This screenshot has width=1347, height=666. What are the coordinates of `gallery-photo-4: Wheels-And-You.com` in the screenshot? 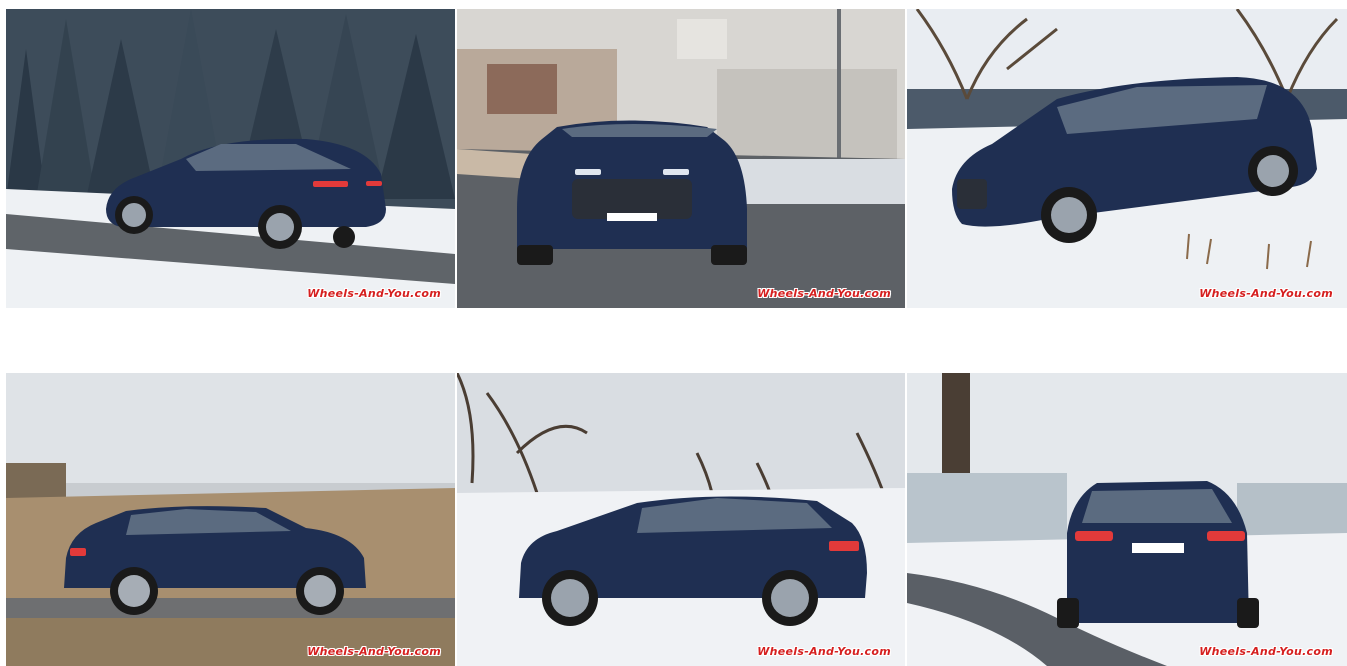 It's located at (230, 519).